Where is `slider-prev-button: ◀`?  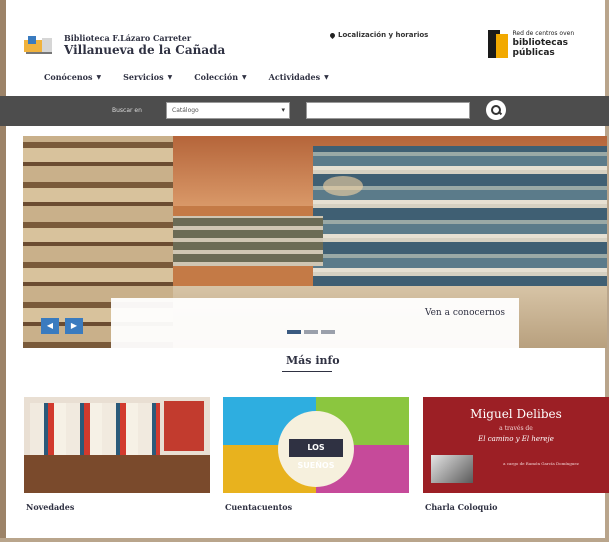
slider-prev-button: ◀ is located at coordinates (50, 326).